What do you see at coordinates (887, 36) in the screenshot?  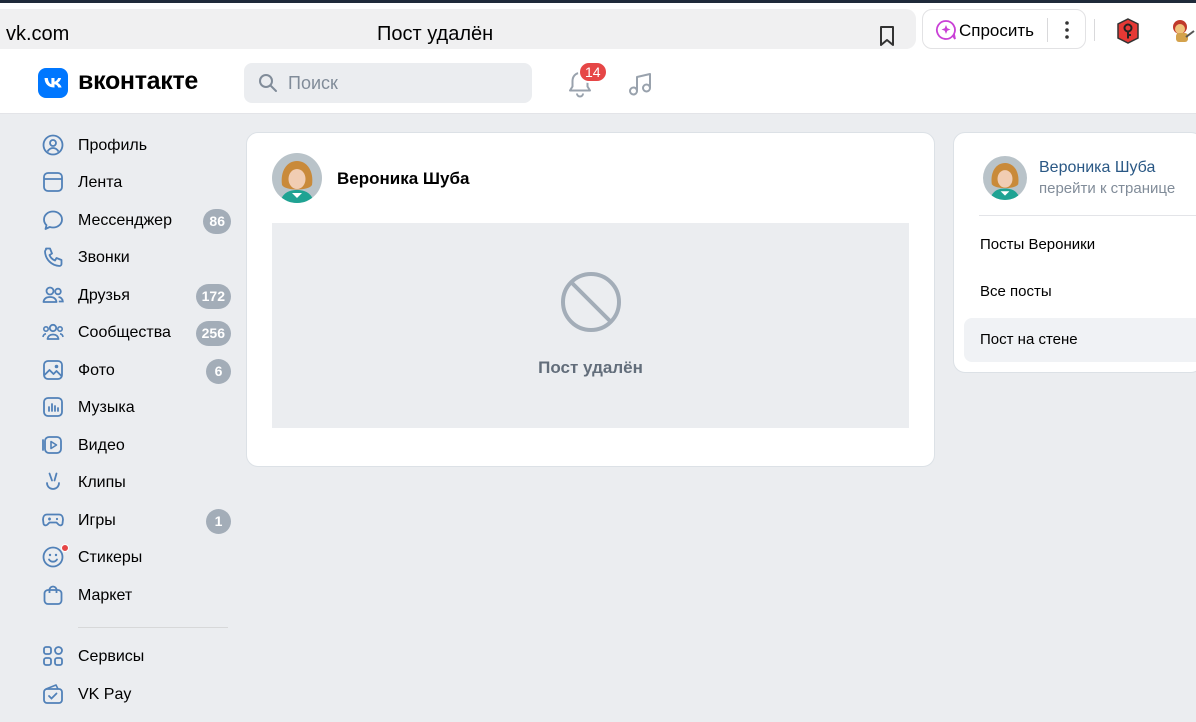 I see `bookmark-icon` at bounding box center [887, 36].